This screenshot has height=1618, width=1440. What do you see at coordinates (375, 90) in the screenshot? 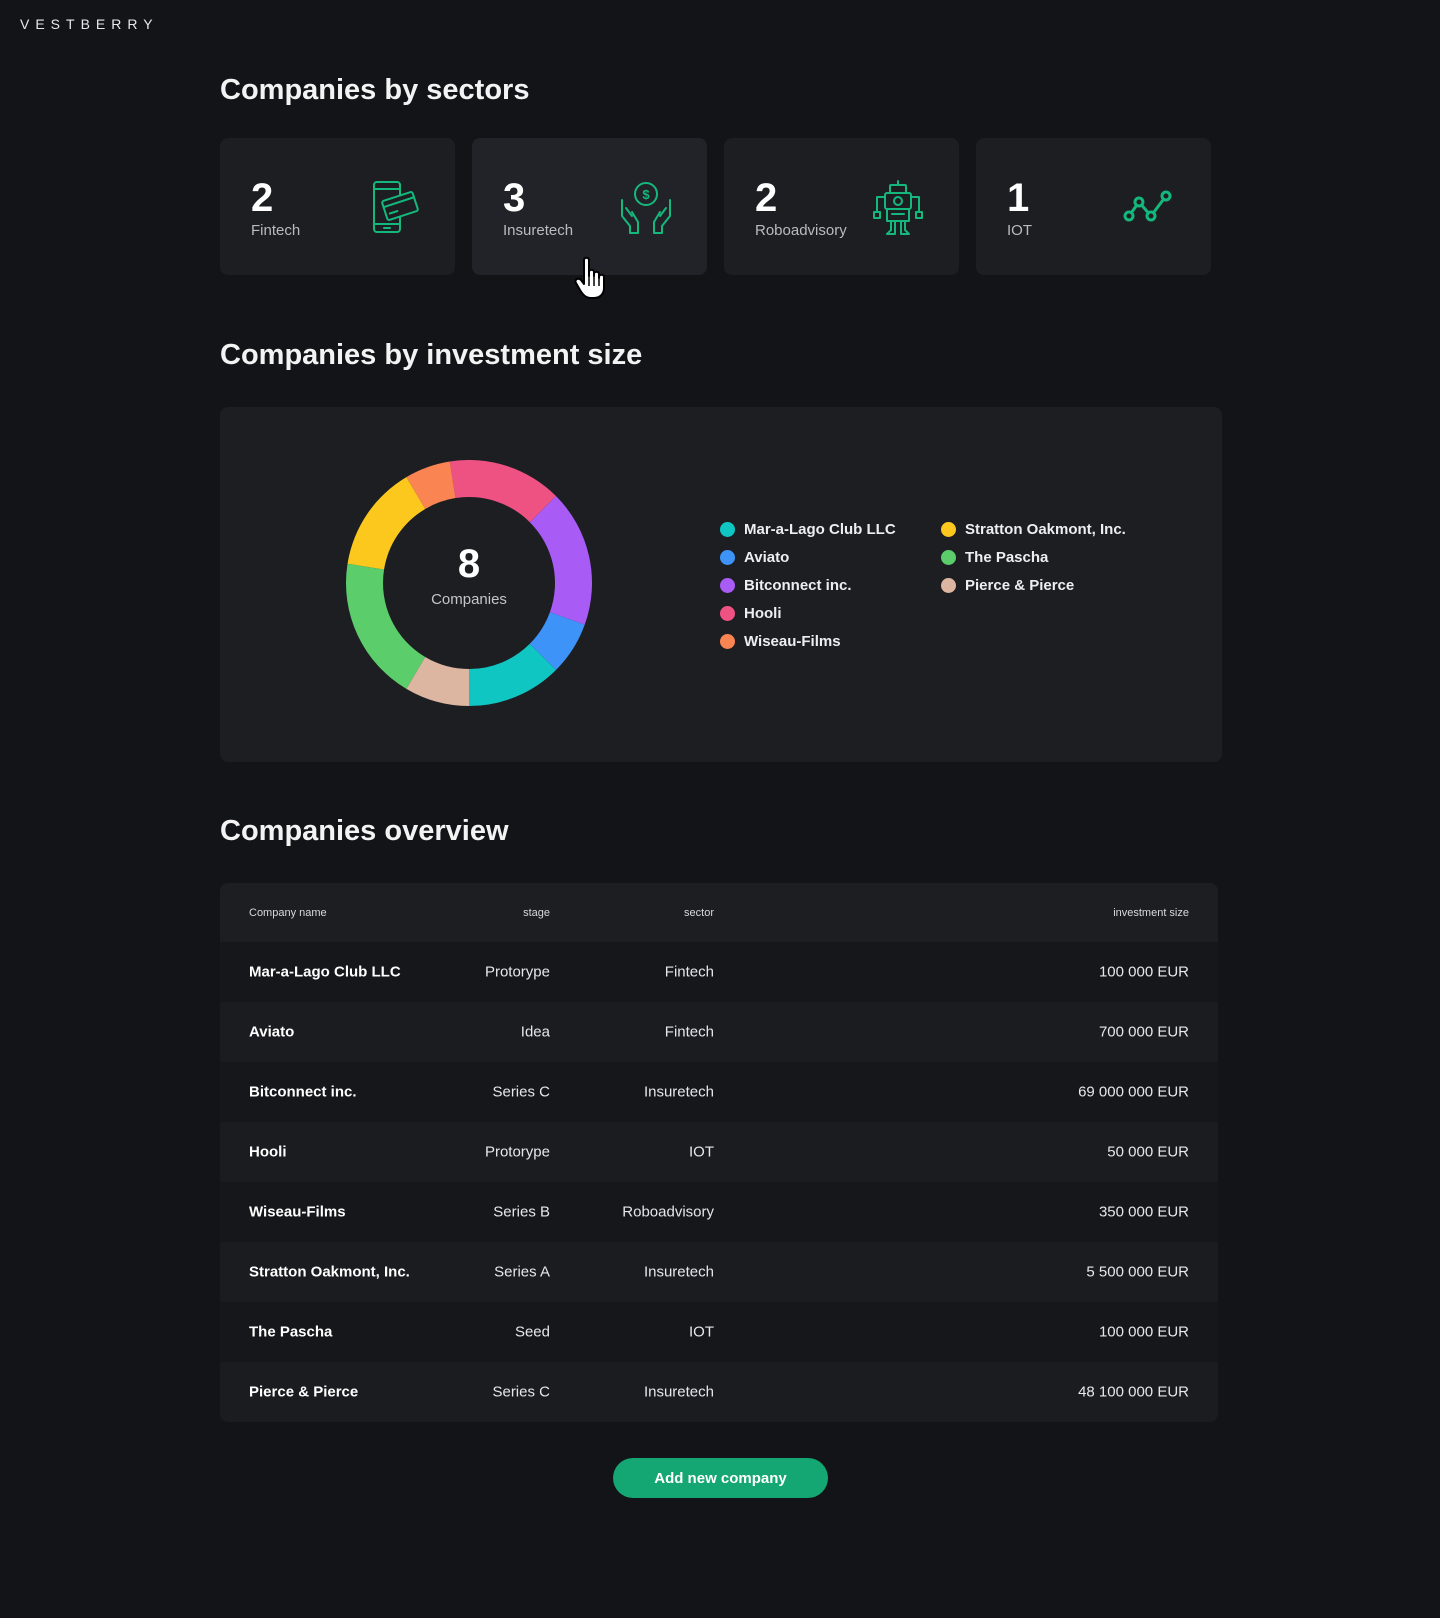
I see `sectors-title: Companies by sectors` at bounding box center [375, 90].